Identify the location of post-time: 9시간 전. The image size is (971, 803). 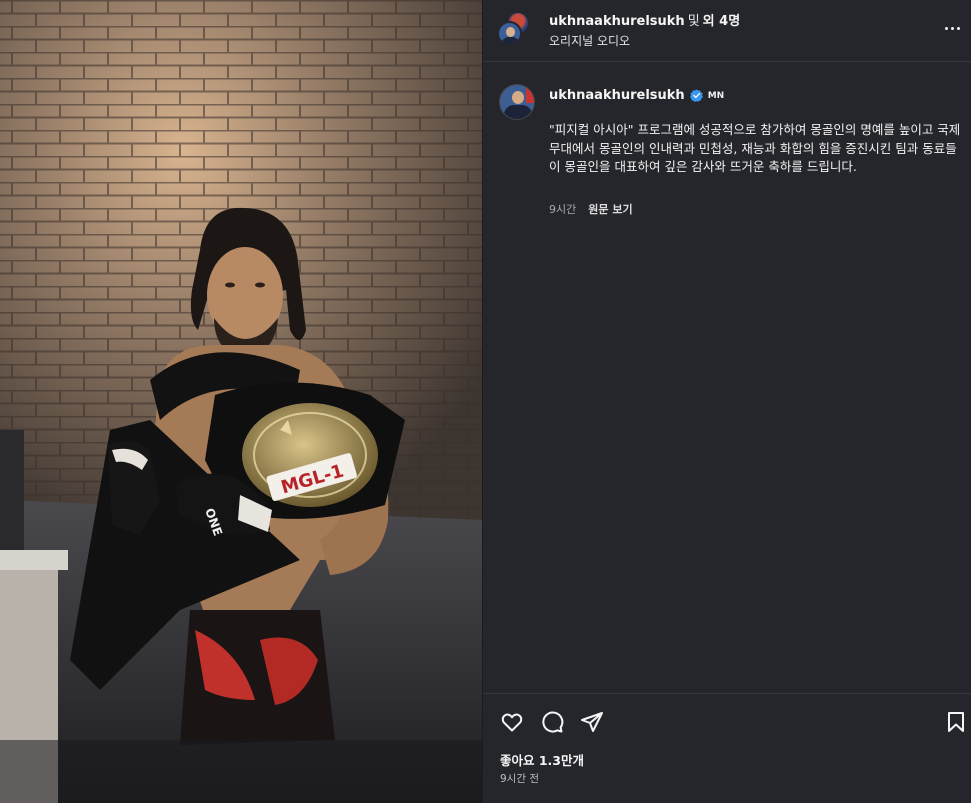
(519, 779).